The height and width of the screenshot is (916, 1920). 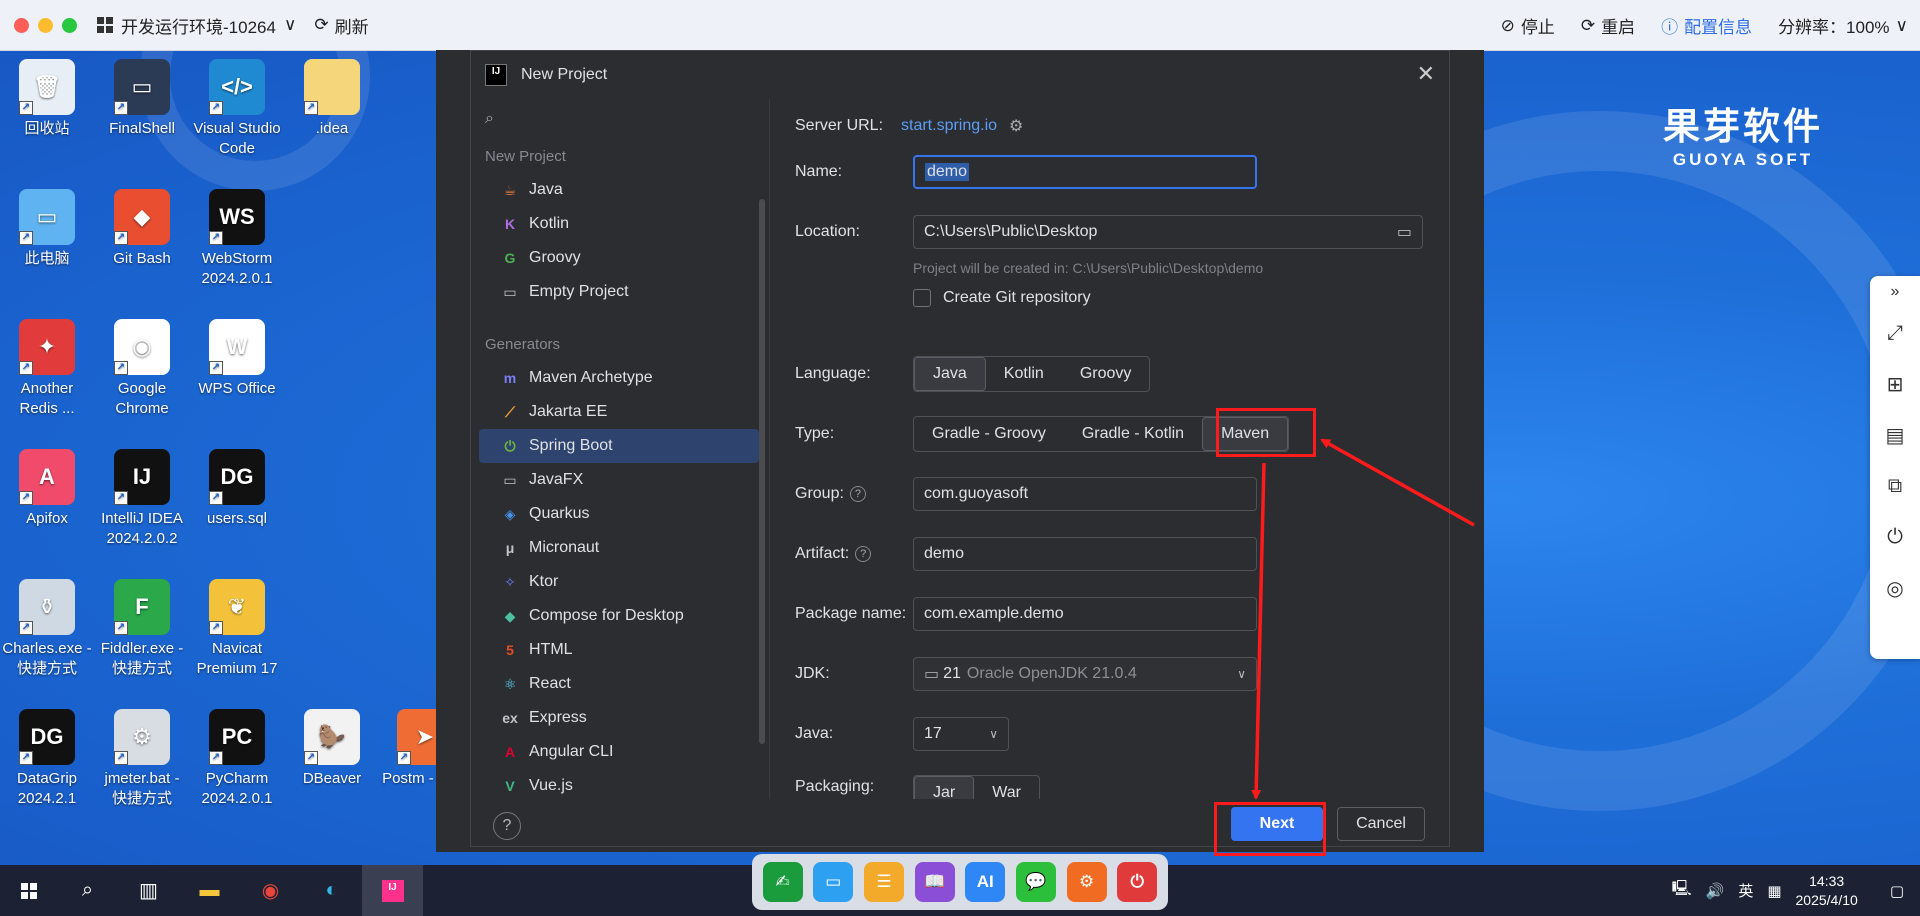 I want to click on clock-date: 2025/4/10, so click(x=1826, y=899).